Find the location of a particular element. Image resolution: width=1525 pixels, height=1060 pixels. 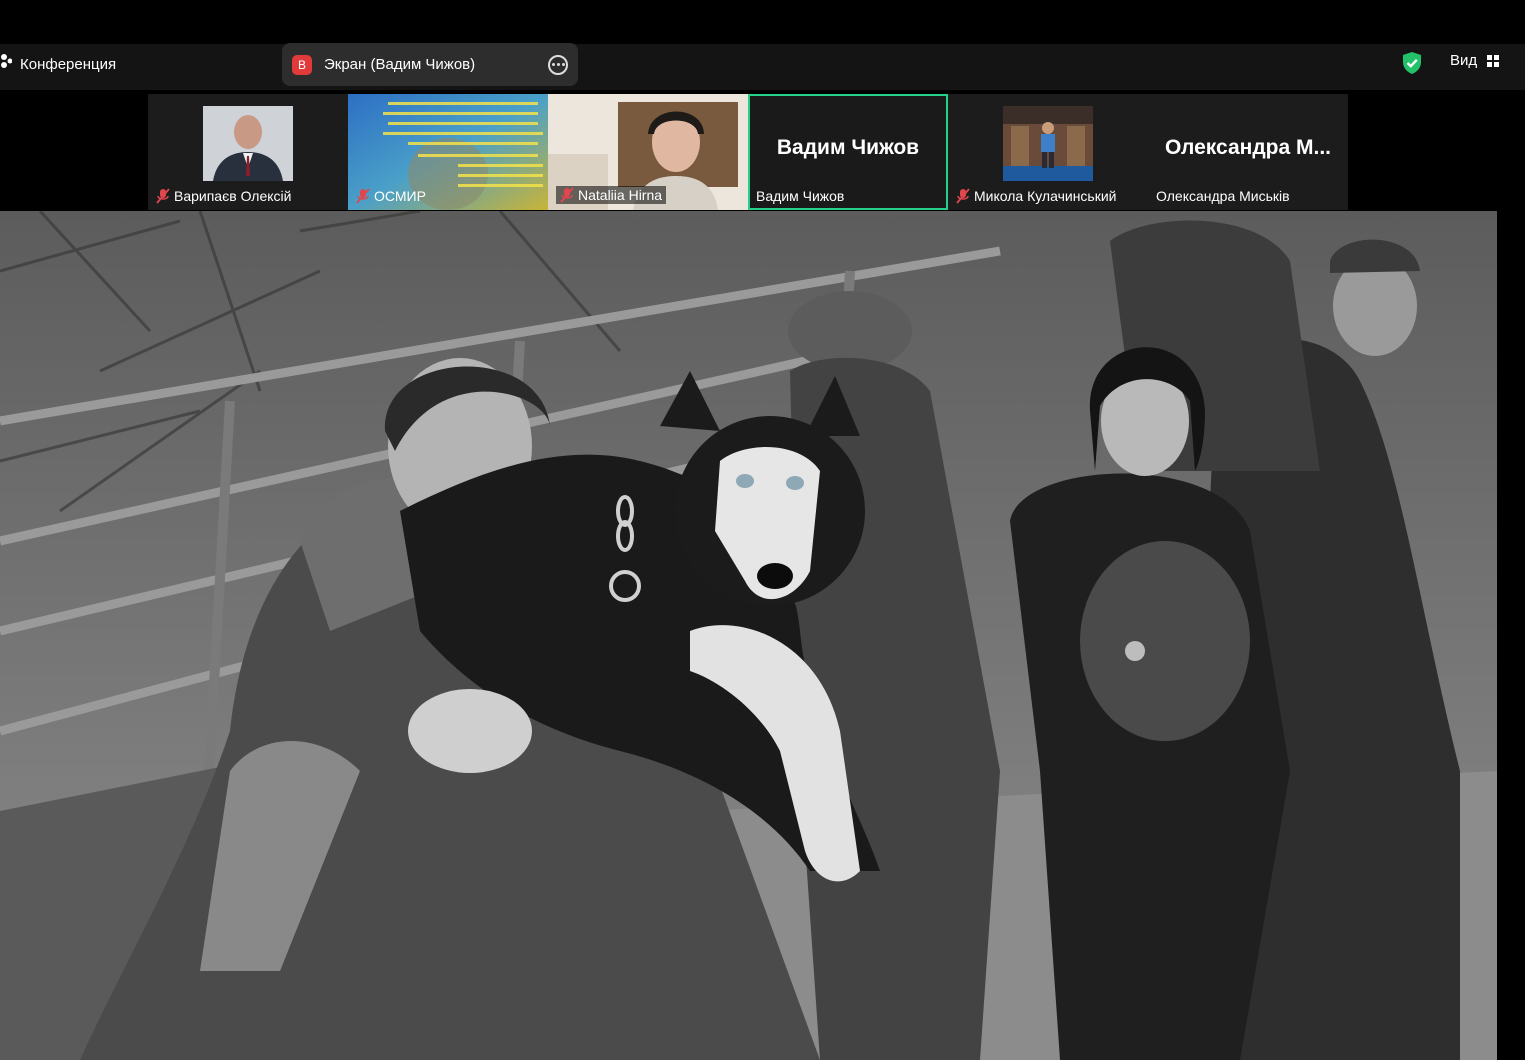

top-bar is located at coordinates (762, 46).